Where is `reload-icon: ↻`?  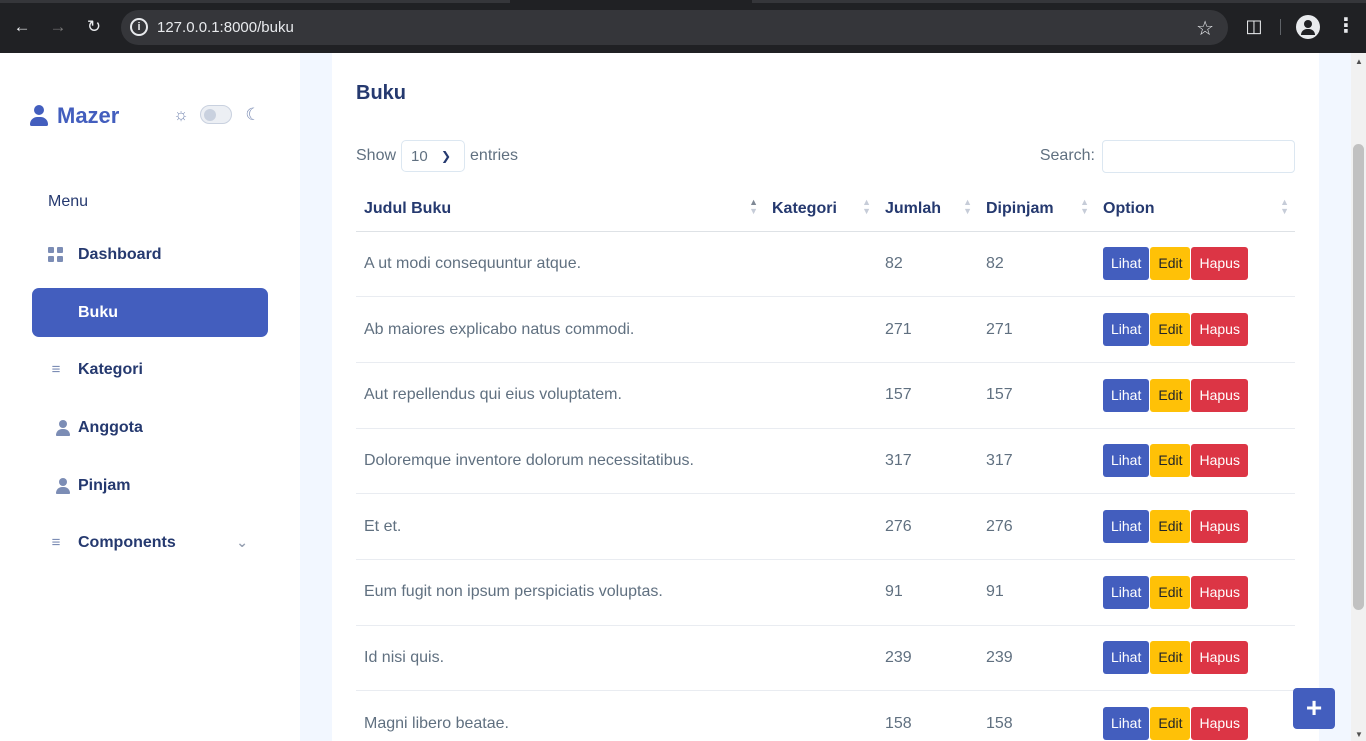 reload-icon: ↻ is located at coordinates (94, 27).